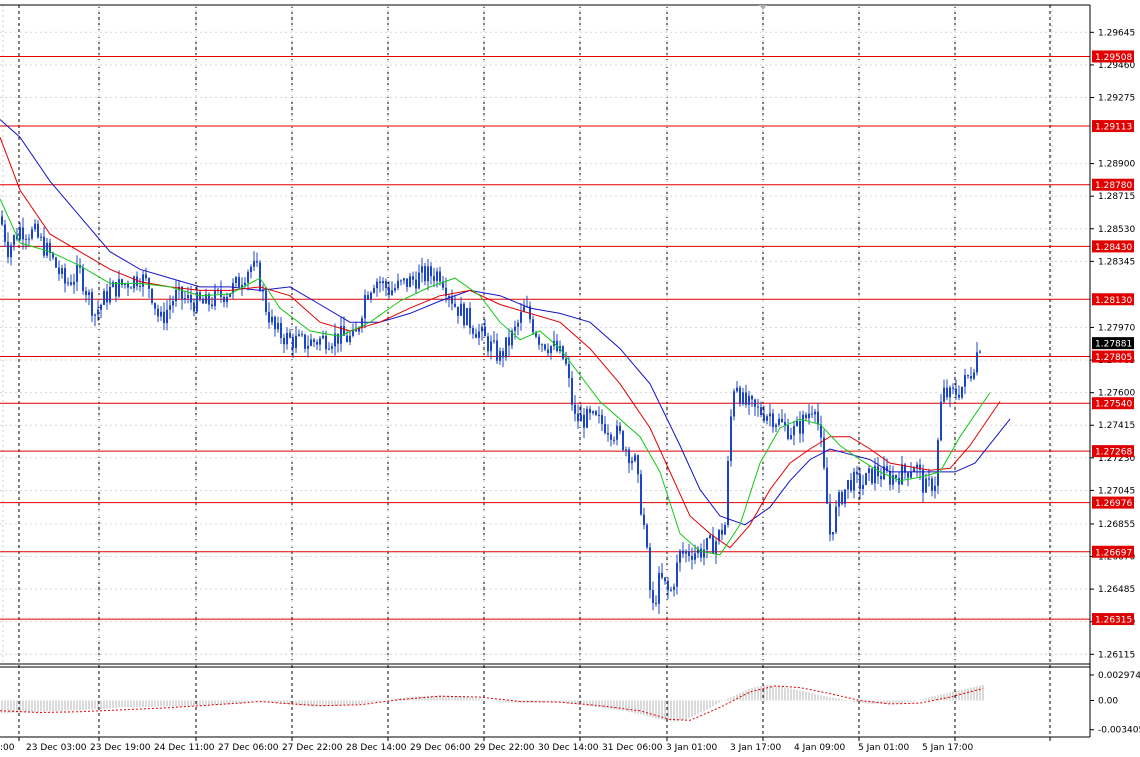  What do you see at coordinates (1116, 491) in the screenshot?
I see `y-tick-label: 1.27045` at bounding box center [1116, 491].